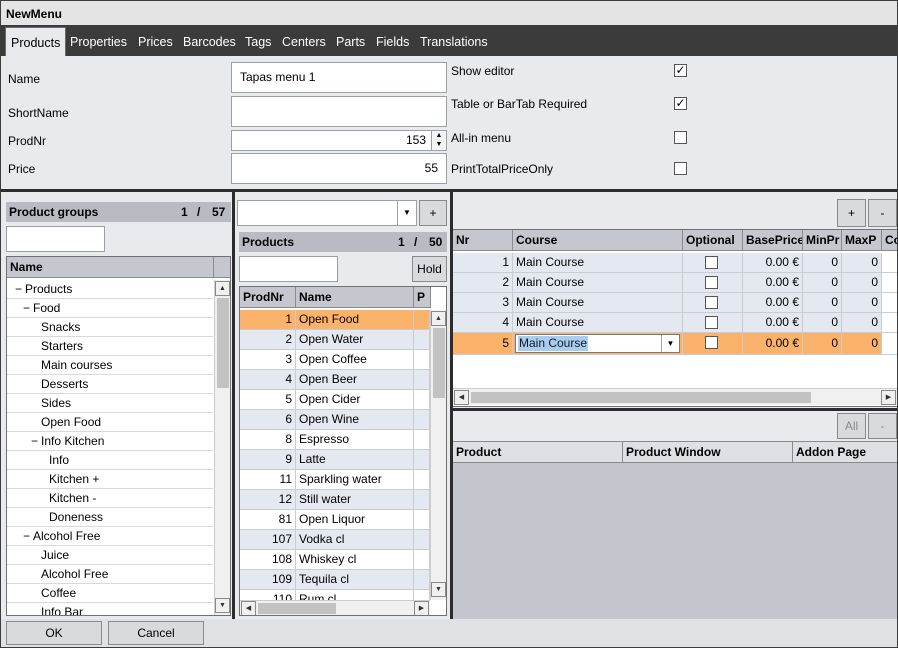 Image resolution: width=898 pixels, height=648 pixels. What do you see at coordinates (335, 420) in the screenshot?
I see `table-row: 6 Open Wine` at bounding box center [335, 420].